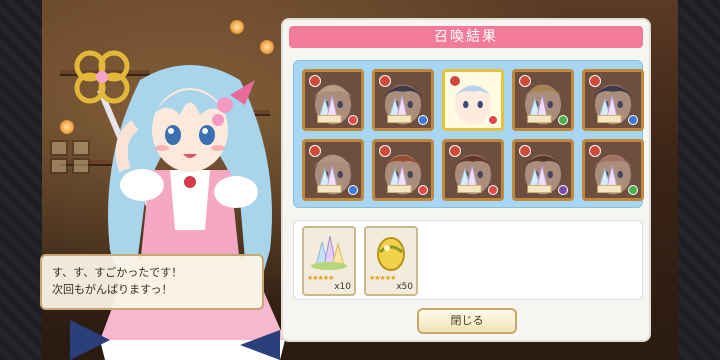 The height and width of the screenshot is (360, 720). What do you see at coordinates (466, 37) in the screenshot?
I see `panel-title: 召喚結果` at bounding box center [466, 37].